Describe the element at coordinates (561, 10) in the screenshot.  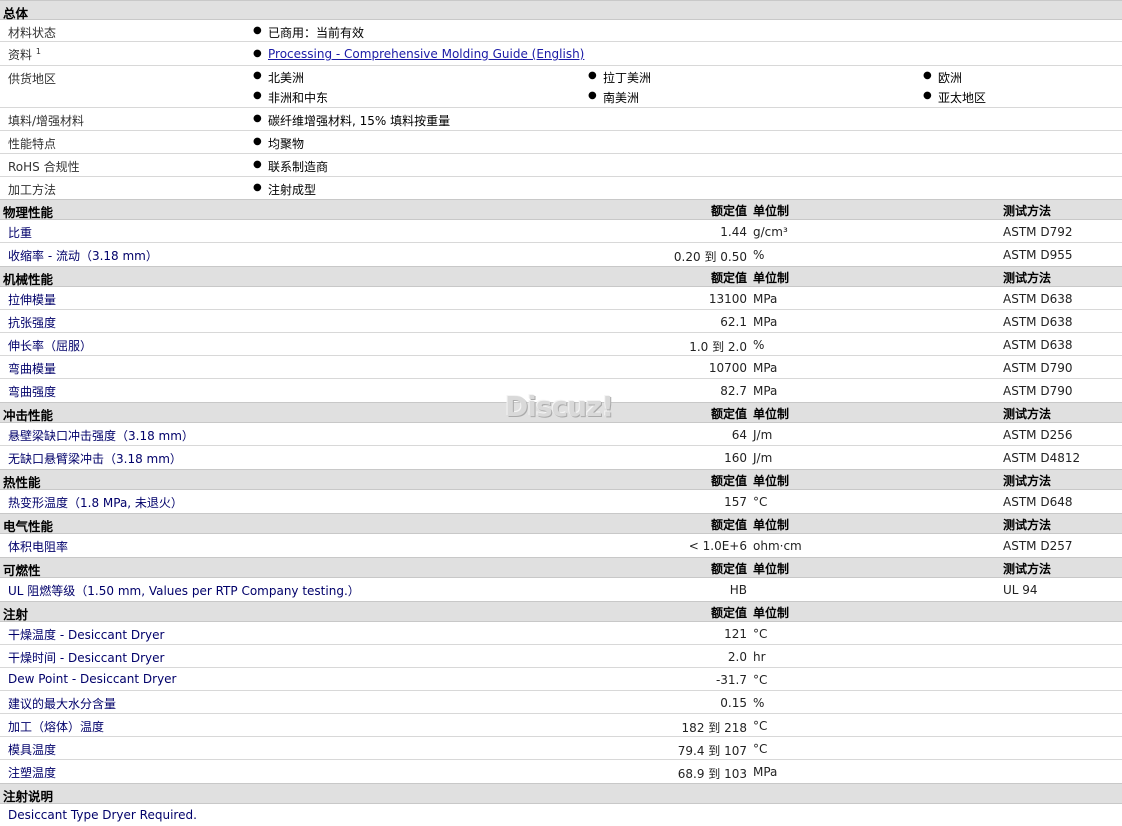
I see `section-general-header: 总体` at that location.